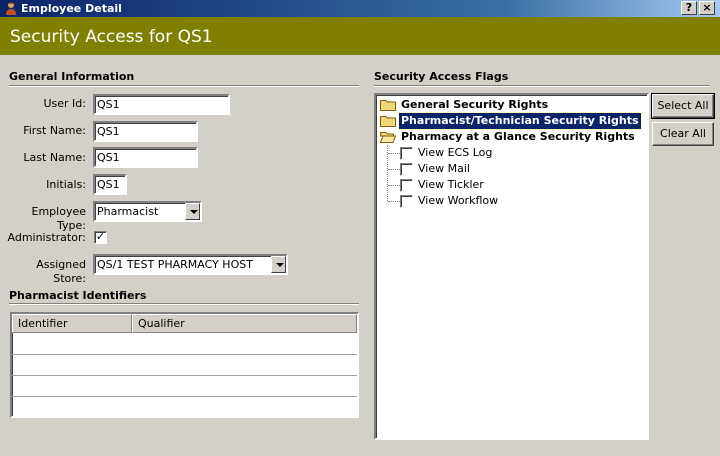 This screenshot has width=720, height=456. What do you see at coordinates (406, 201) in the screenshot?
I see `view-workflow-checkbox` at bounding box center [406, 201].